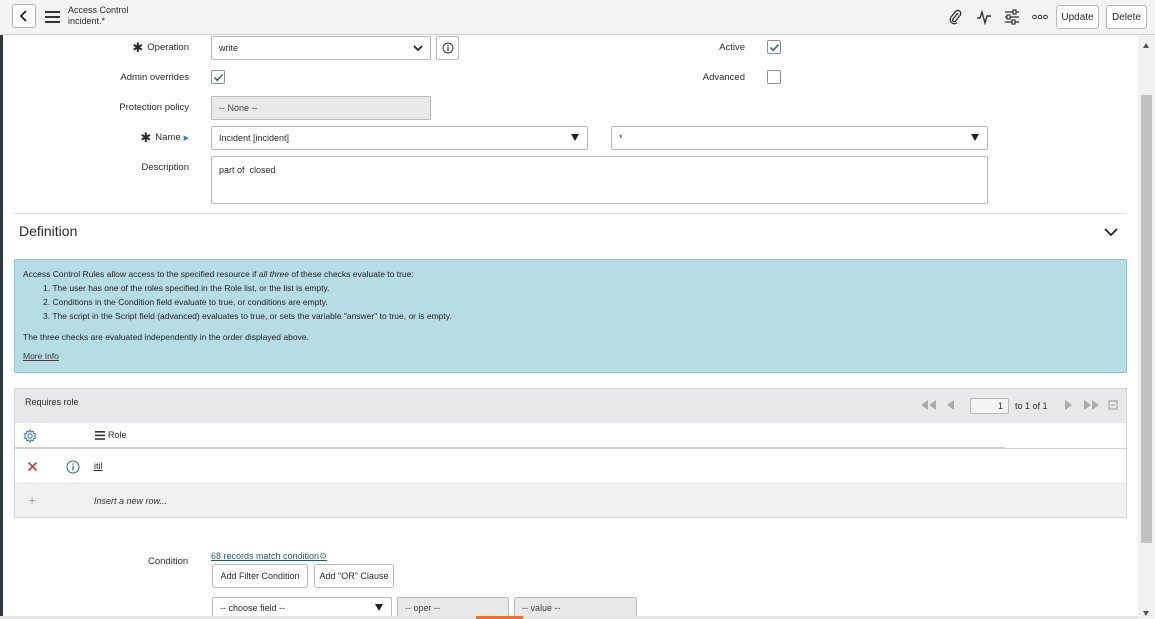 This screenshot has width=1155, height=619. I want to click on table-row: itil, so click(570, 466).